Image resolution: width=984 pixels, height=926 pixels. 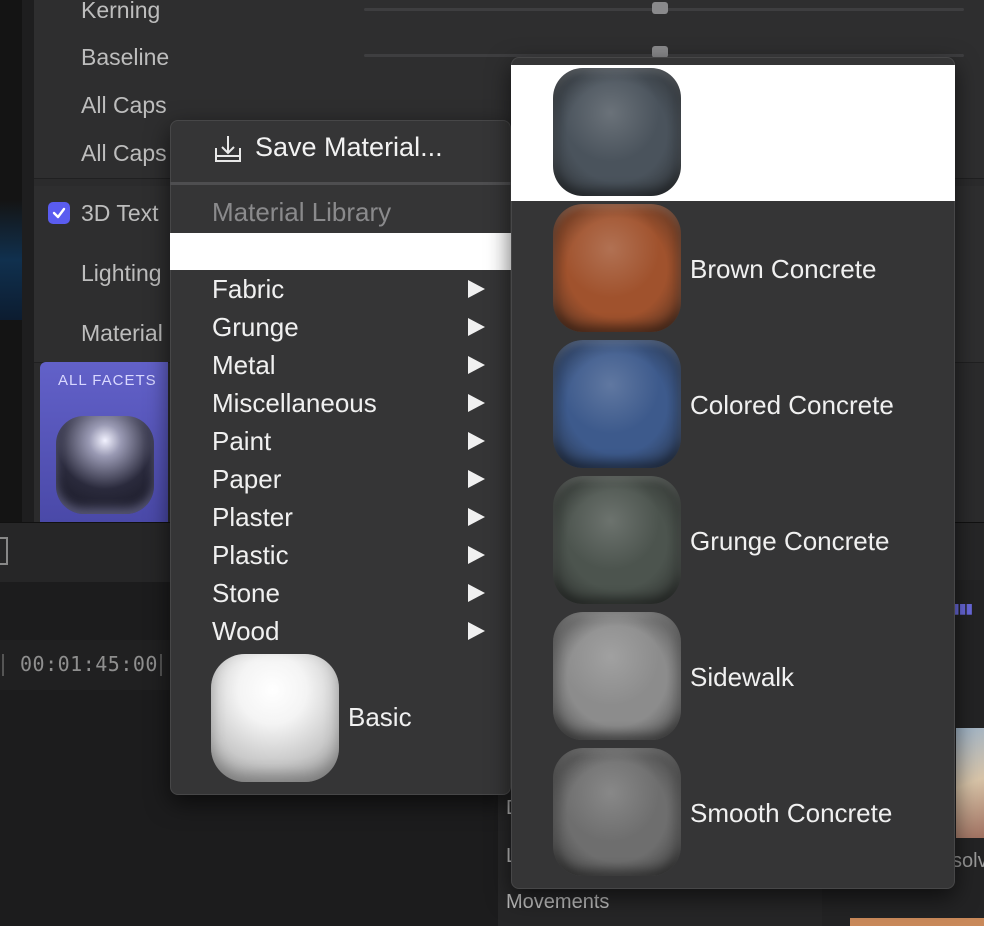 What do you see at coordinates (107, 380) in the screenshot?
I see `all-facets-label: ALL FACETS` at bounding box center [107, 380].